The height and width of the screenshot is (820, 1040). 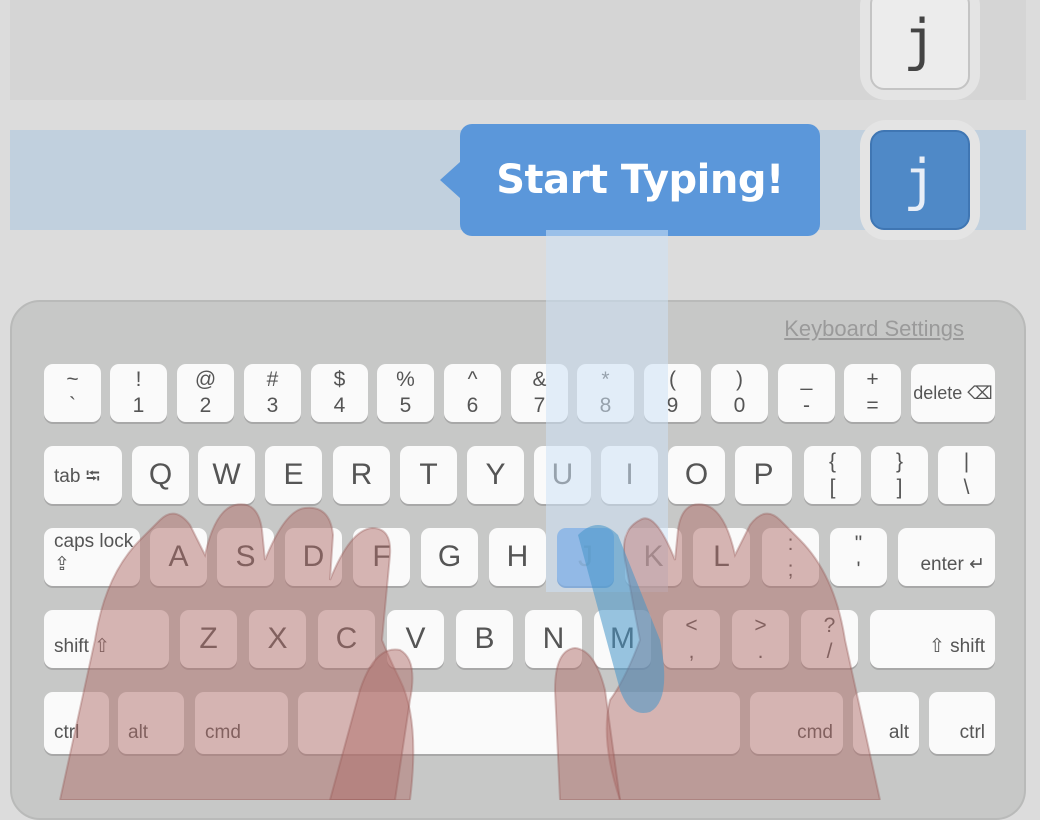 I want to click on key-space, so click(x=519, y=723).